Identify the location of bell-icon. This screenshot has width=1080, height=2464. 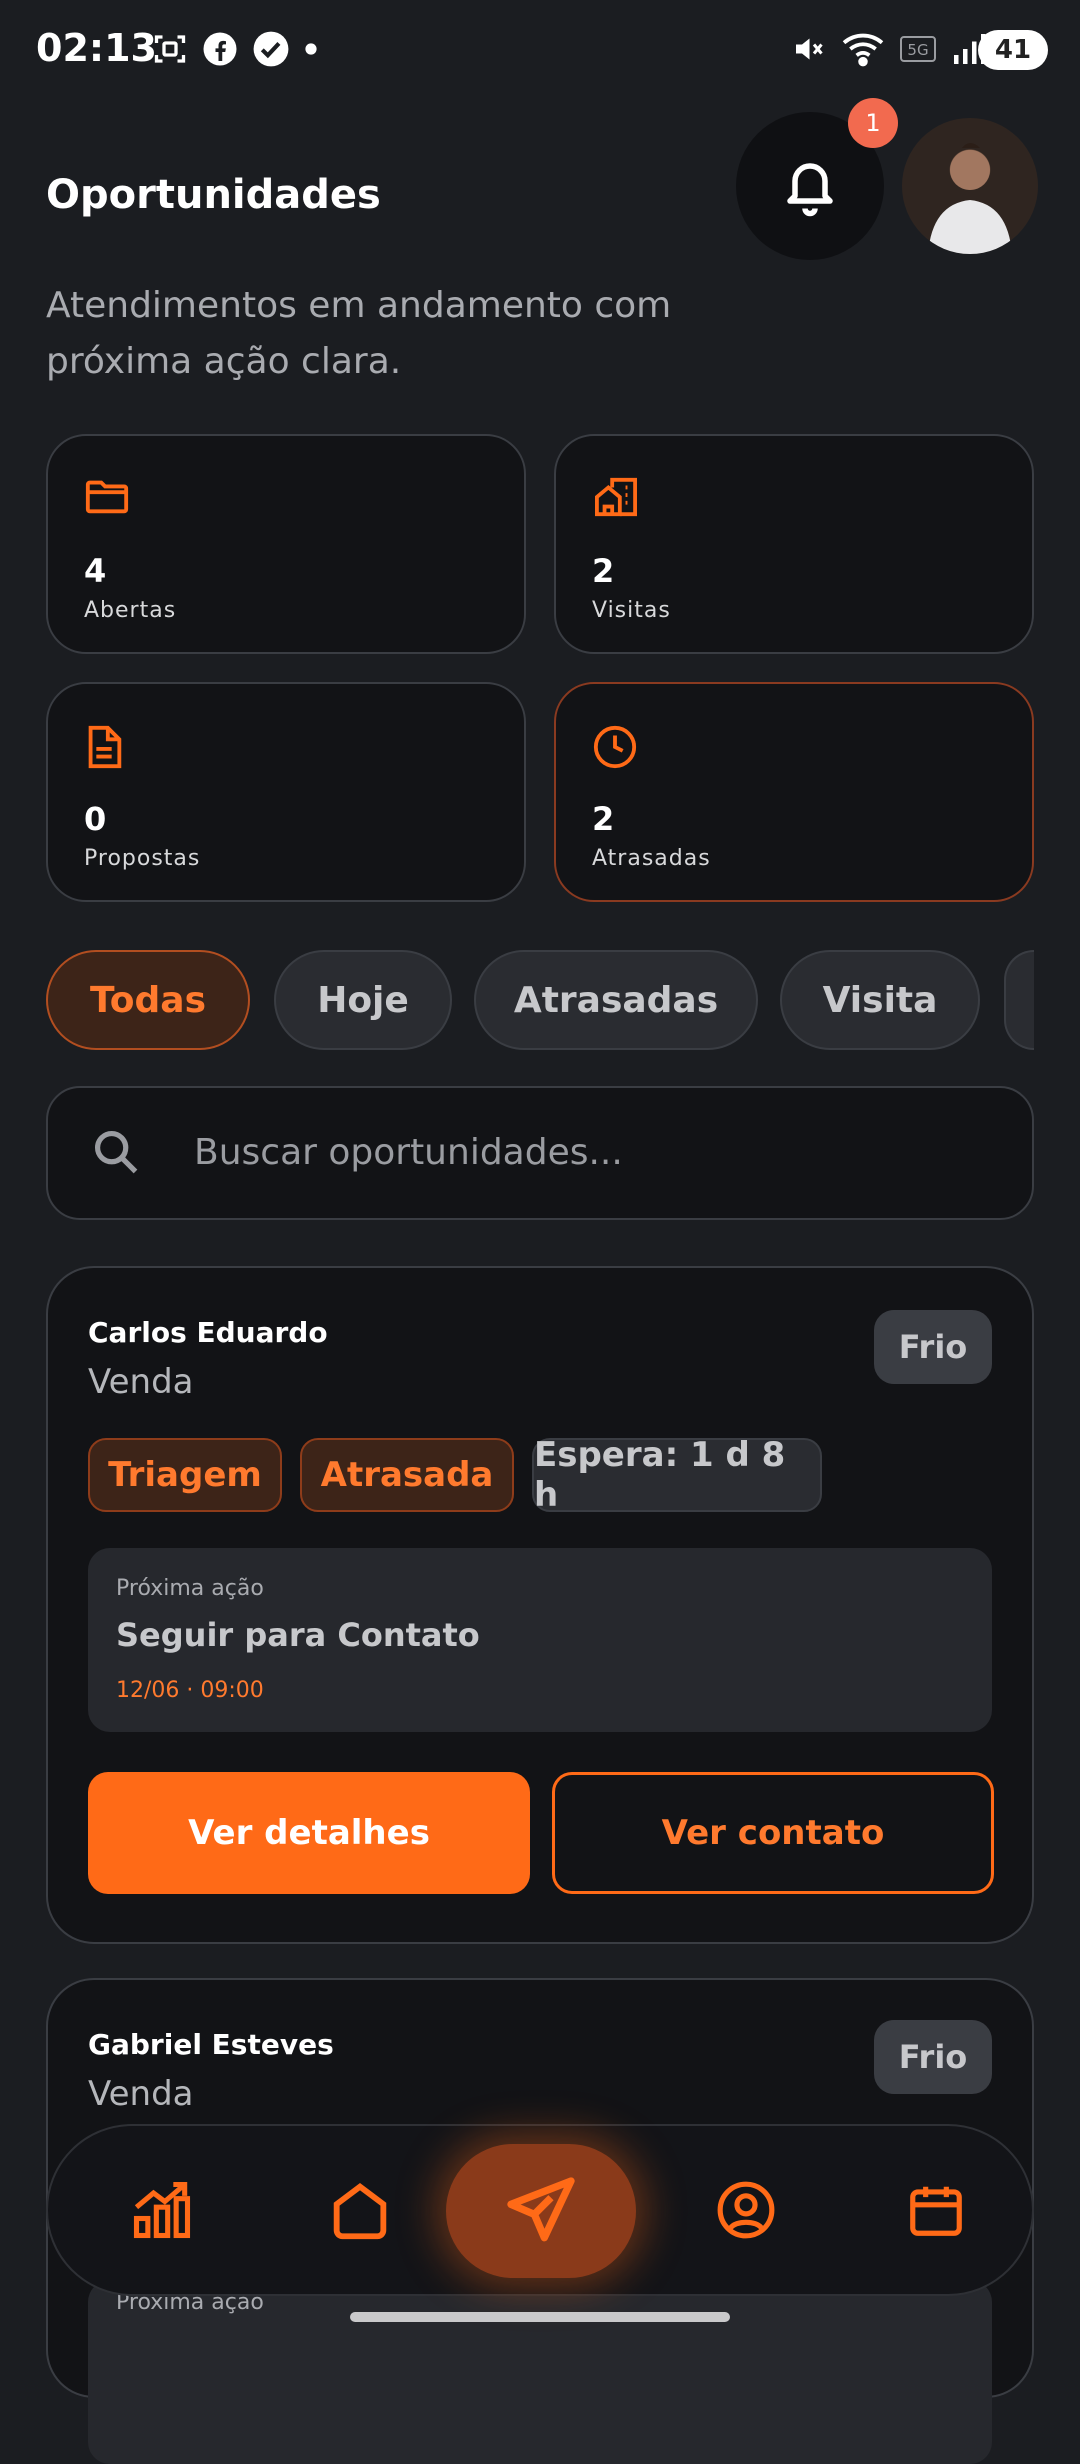
(810, 190).